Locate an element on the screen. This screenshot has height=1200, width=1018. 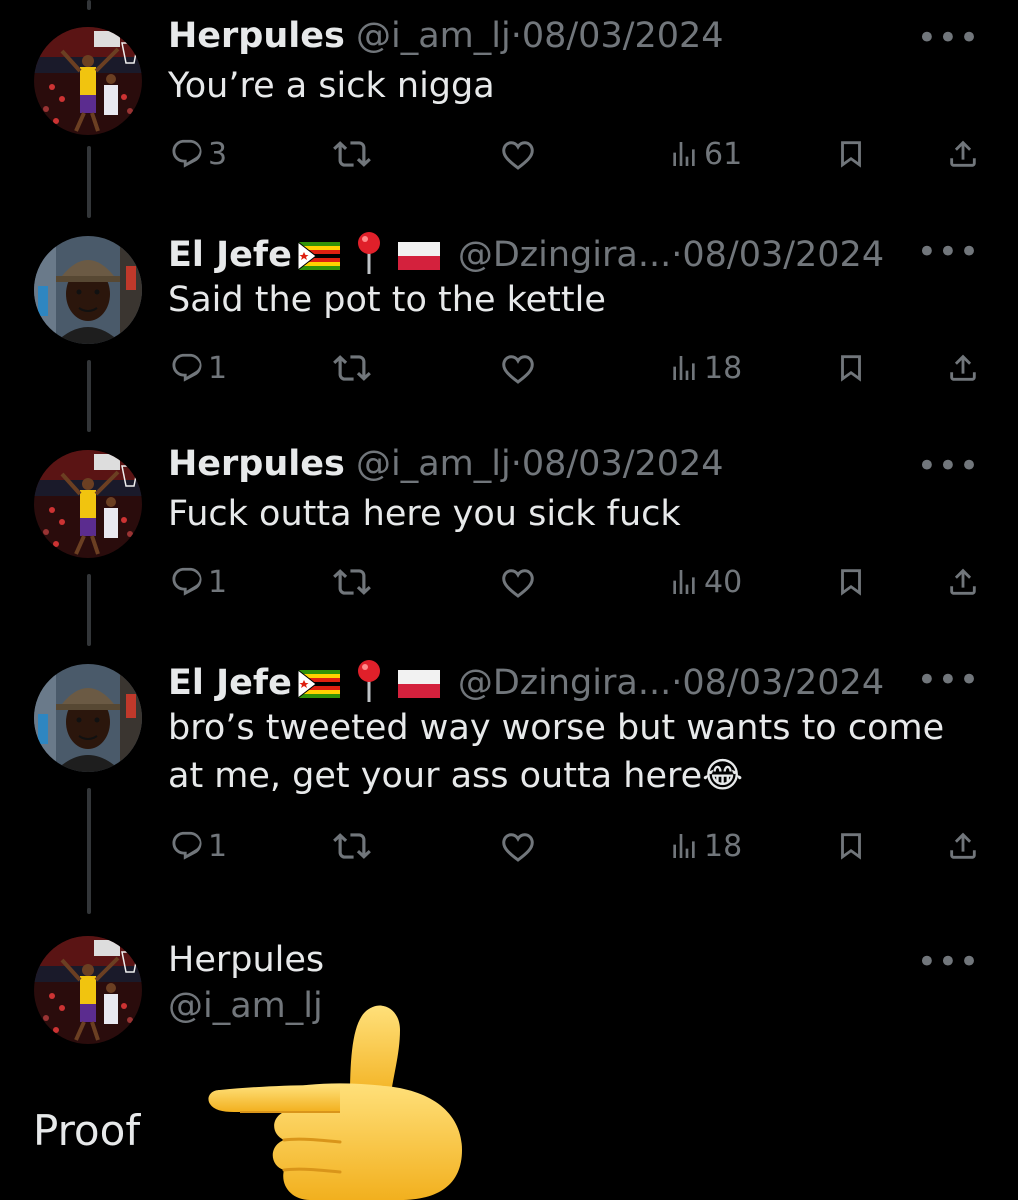
reply-count: 3 is located at coordinates (218, 154).